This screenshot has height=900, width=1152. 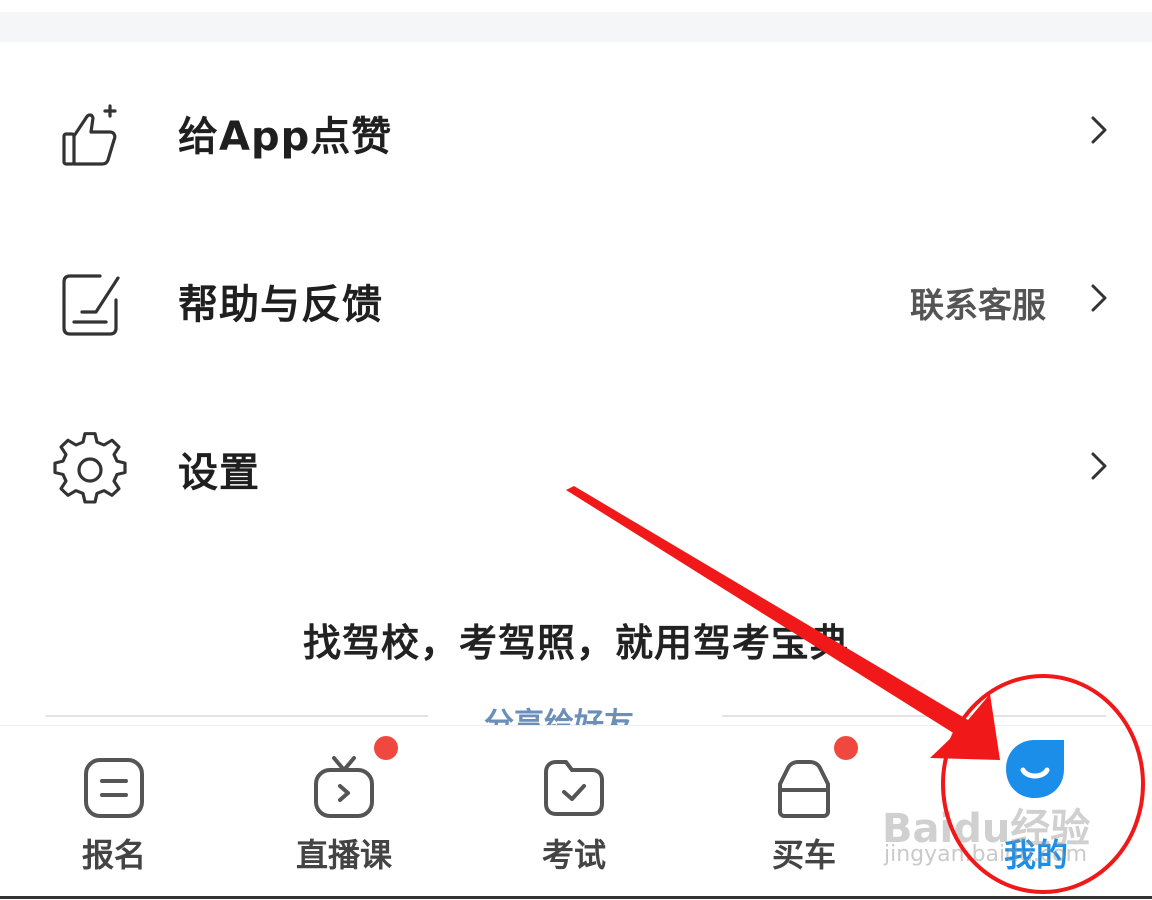 What do you see at coordinates (113, 855) in the screenshot?
I see `tab-label: 报名` at bounding box center [113, 855].